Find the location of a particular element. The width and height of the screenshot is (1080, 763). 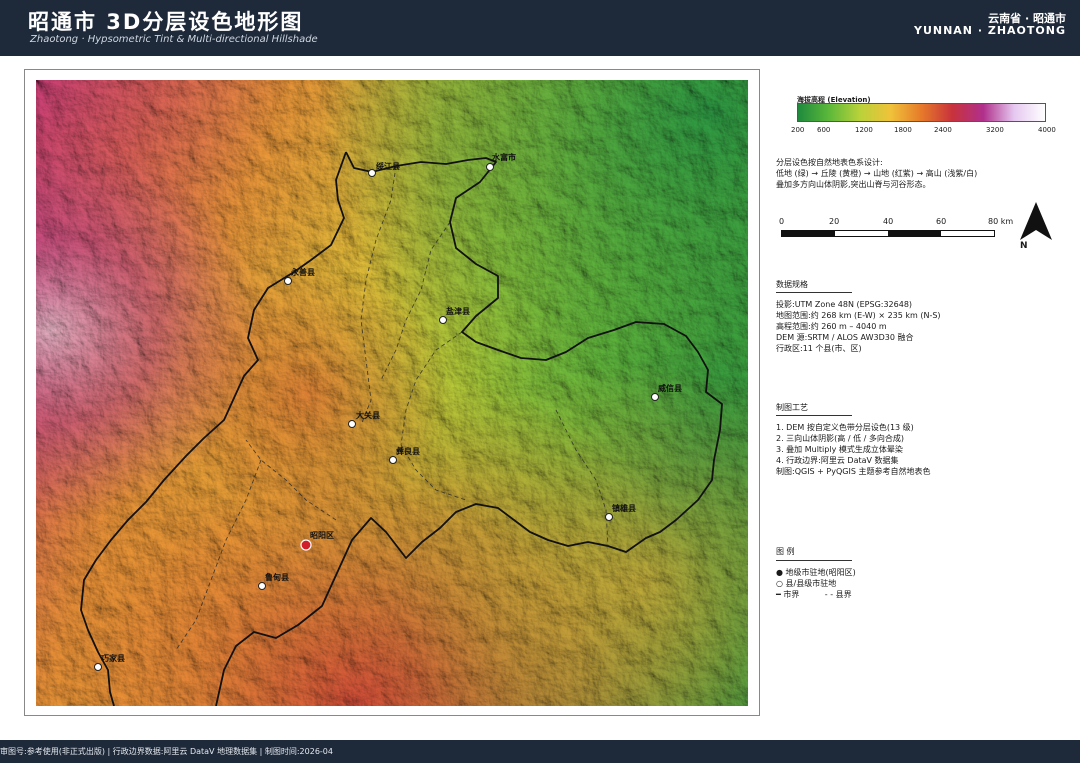

place-label: 大关县 is located at coordinates (368, 415).